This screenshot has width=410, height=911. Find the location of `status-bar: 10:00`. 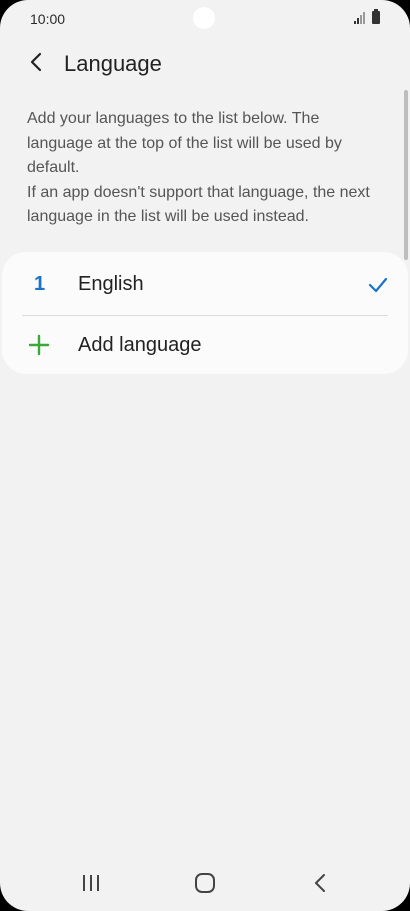

status-bar: 10:00 is located at coordinates (205, 19).